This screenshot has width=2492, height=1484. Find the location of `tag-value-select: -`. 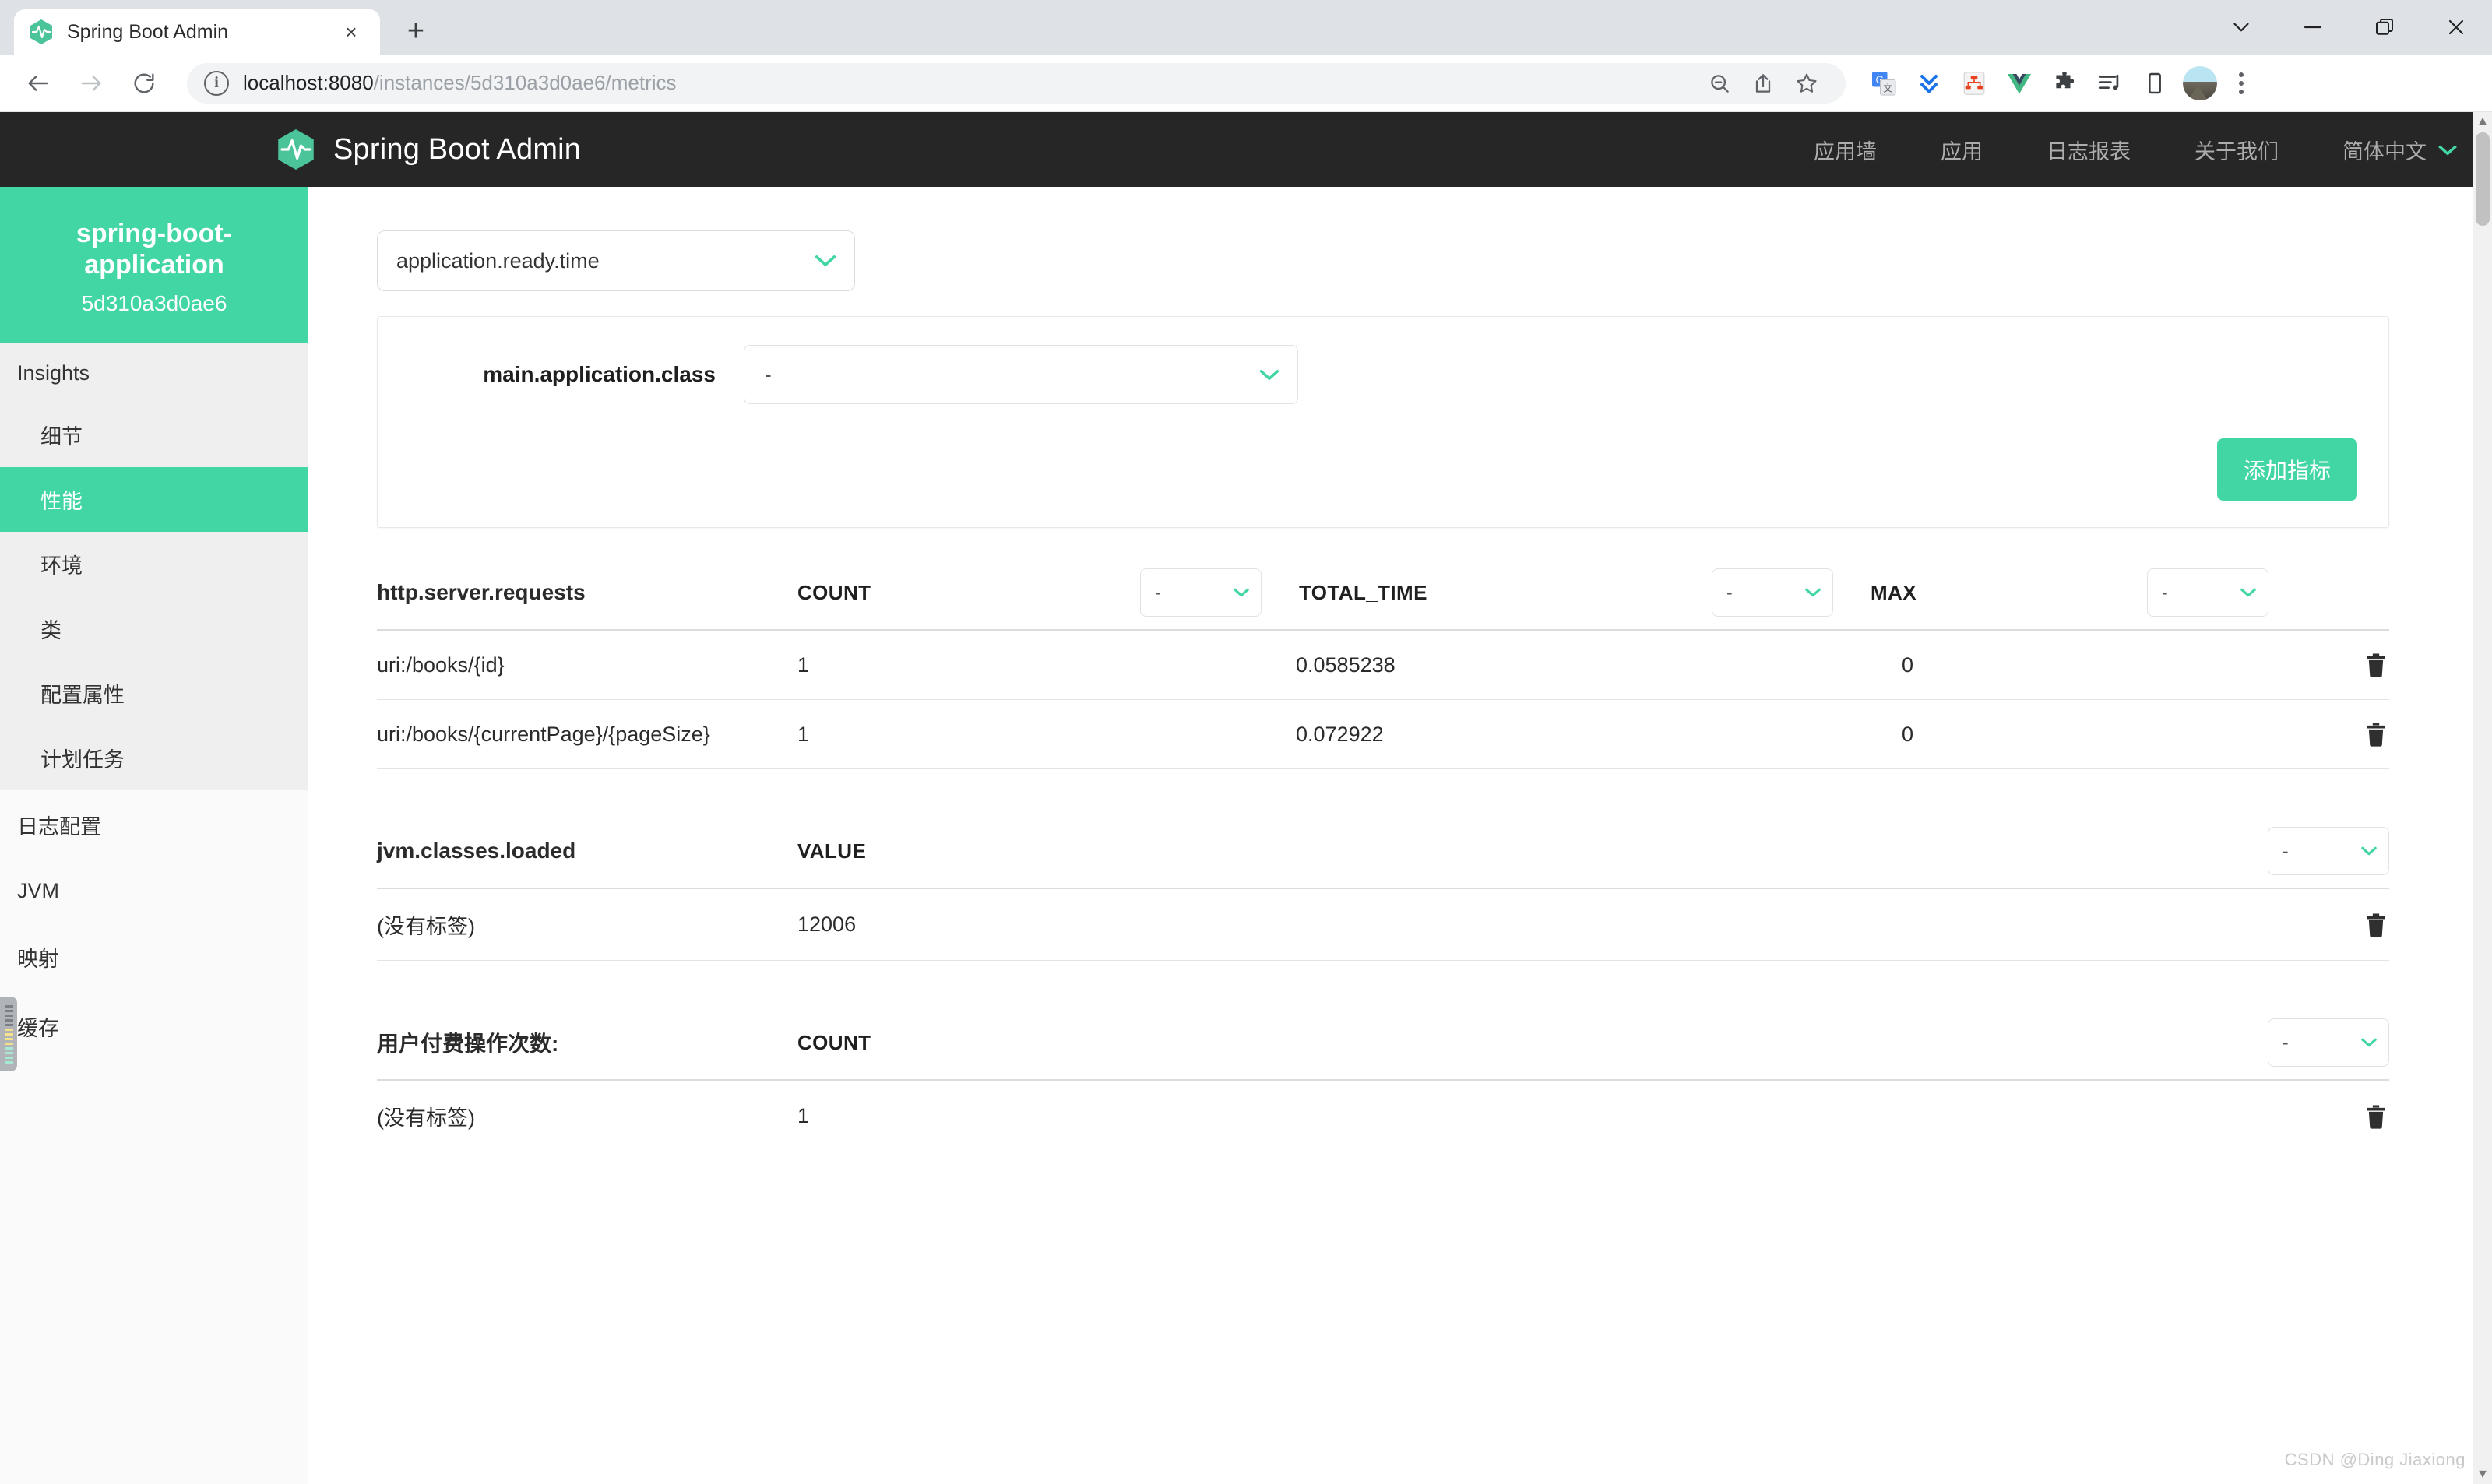

tag-value-select: - is located at coordinates (1021, 375).